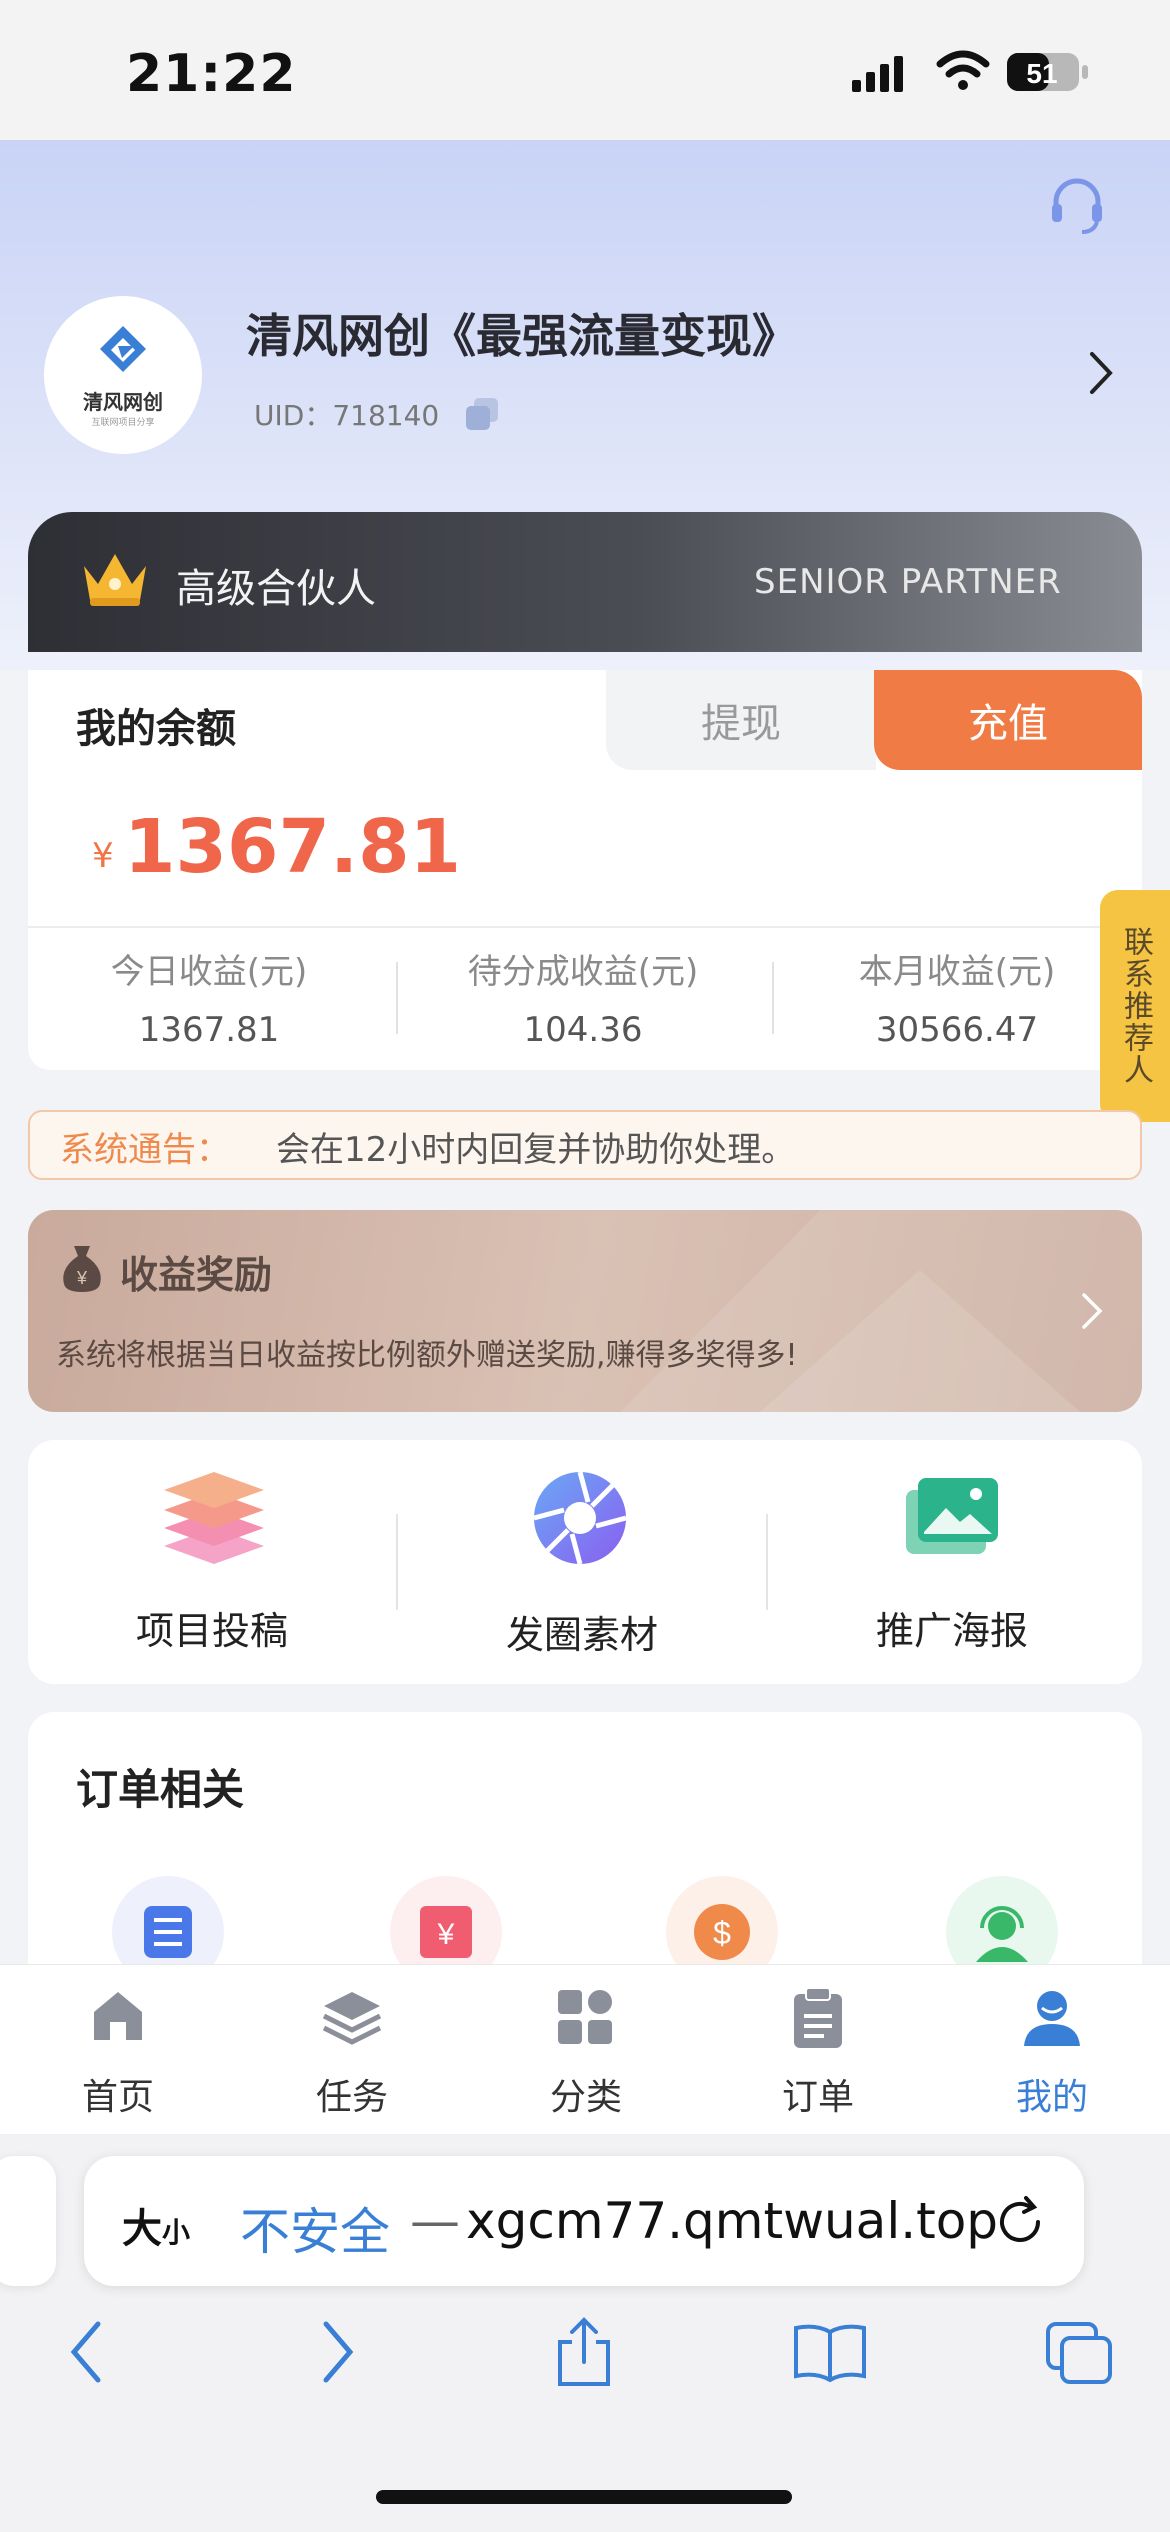 The width and height of the screenshot is (1170, 2532). What do you see at coordinates (522, 336) in the screenshot?
I see `profile-name: 清风网创《最强流量变现》` at bounding box center [522, 336].